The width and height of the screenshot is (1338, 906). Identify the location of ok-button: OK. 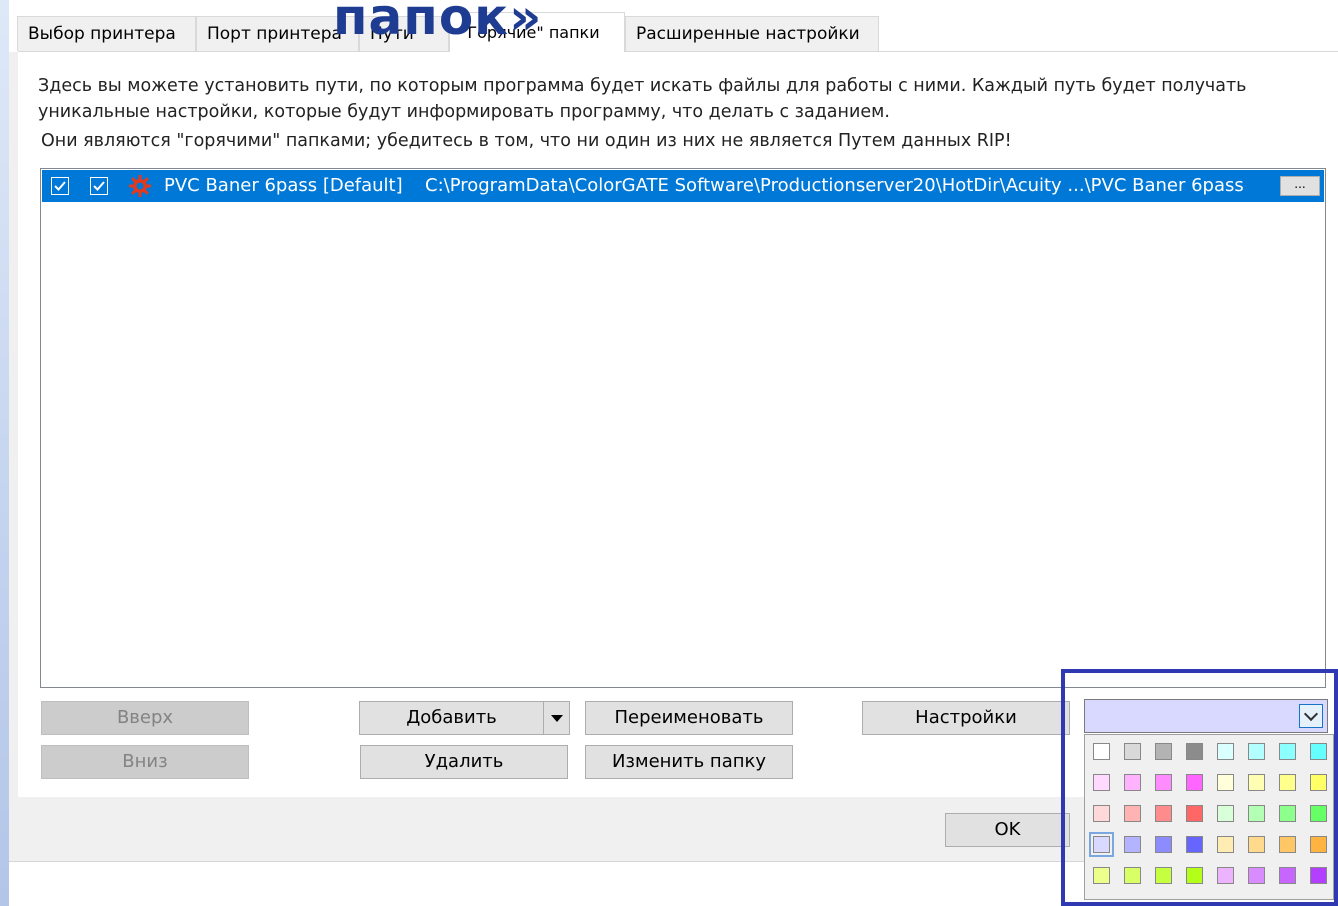
(1007, 830).